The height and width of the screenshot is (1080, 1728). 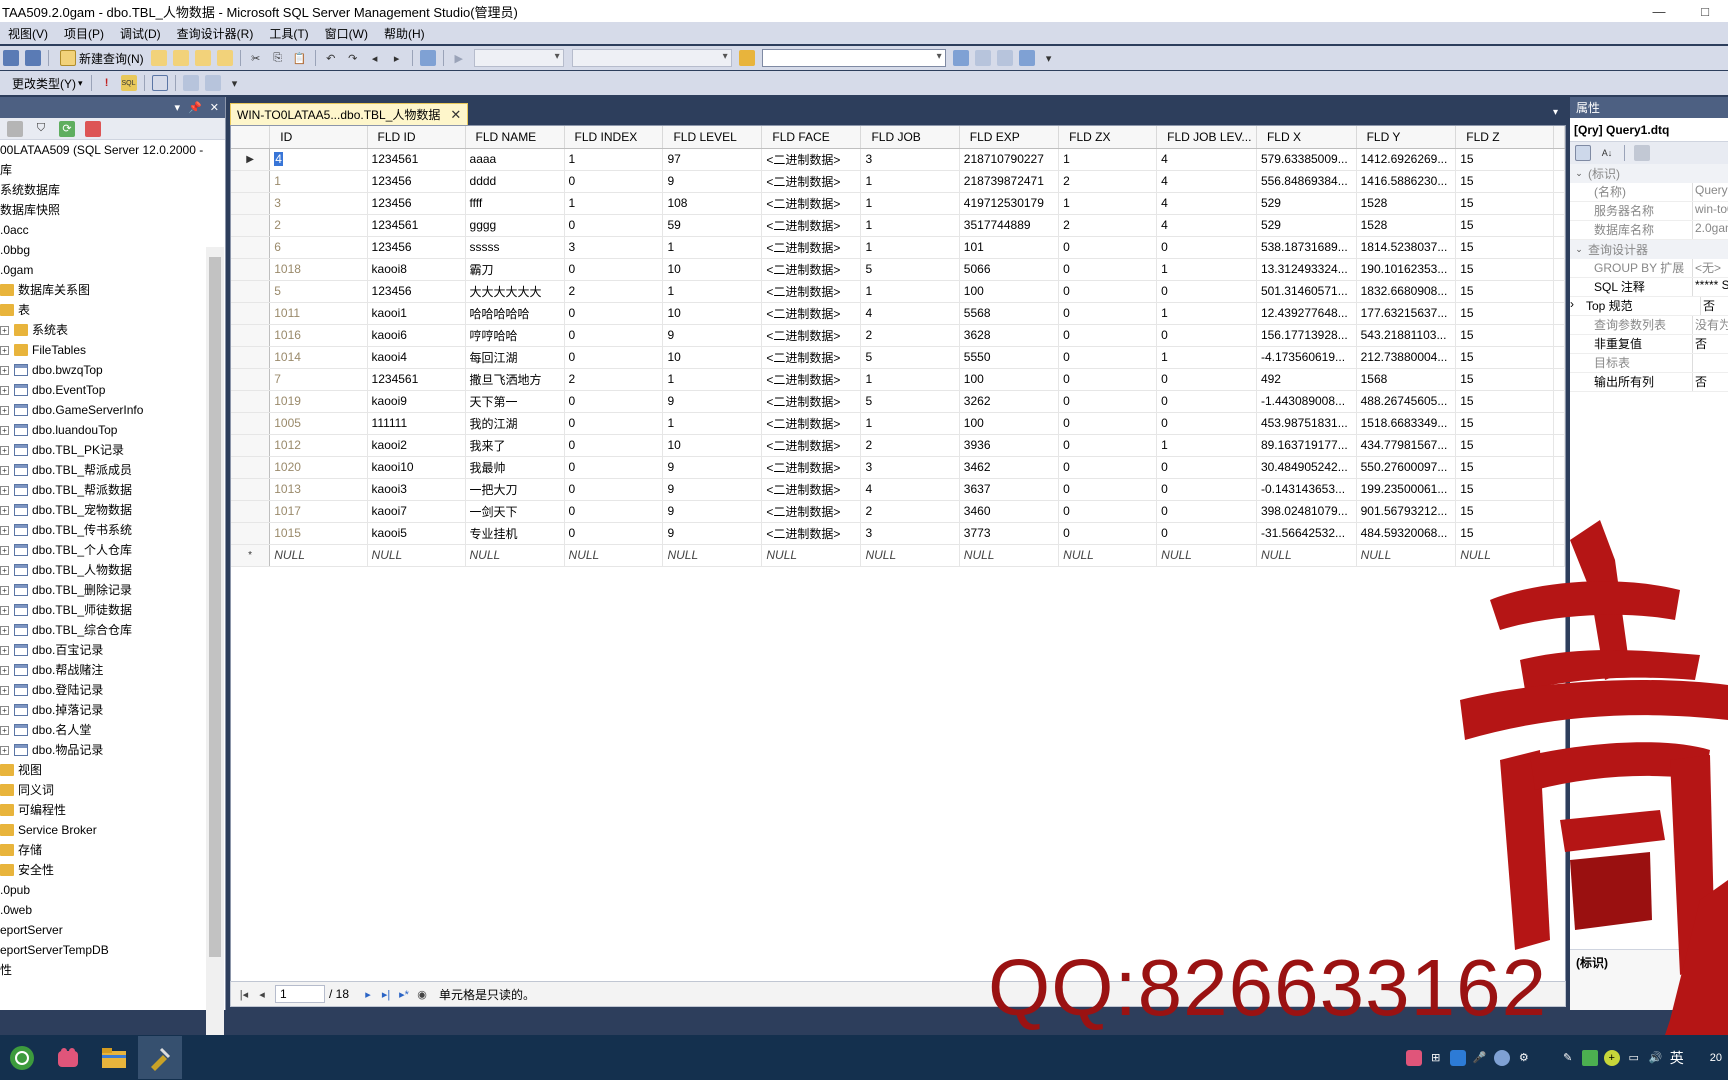 What do you see at coordinates (346, 33) in the screenshot?
I see `menu-item-window: 窗口(W)` at bounding box center [346, 33].